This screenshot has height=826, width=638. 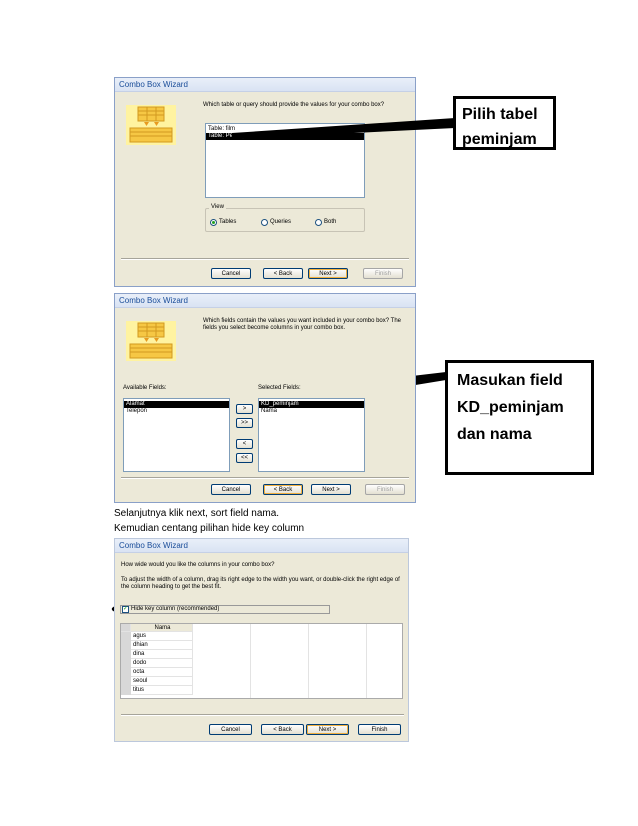 What do you see at coordinates (162, 663) in the screenshot?
I see `table-row: dodo` at bounding box center [162, 663].